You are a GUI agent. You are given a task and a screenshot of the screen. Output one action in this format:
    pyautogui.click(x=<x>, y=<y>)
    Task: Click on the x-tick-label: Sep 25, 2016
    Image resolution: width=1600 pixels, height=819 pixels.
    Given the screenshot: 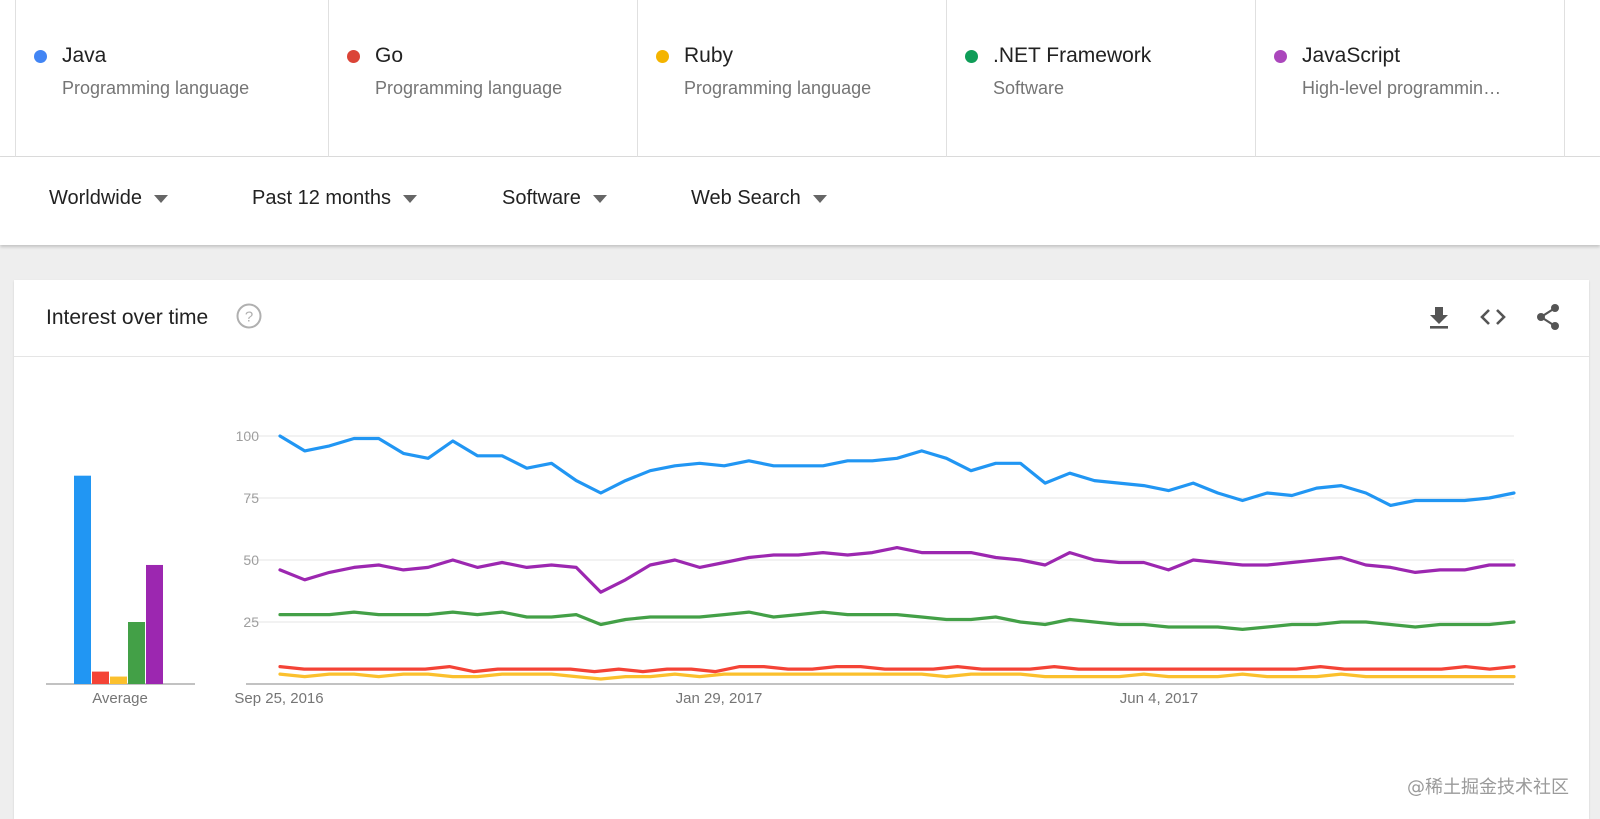 What is the action you would take?
    pyautogui.click(x=278, y=698)
    